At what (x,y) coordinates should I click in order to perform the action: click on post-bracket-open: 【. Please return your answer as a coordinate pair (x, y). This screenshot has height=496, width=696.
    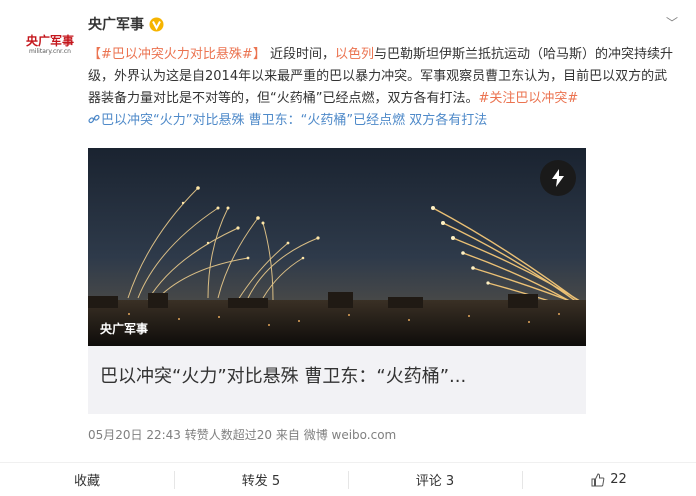
    Looking at the image, I should click on (95, 54).